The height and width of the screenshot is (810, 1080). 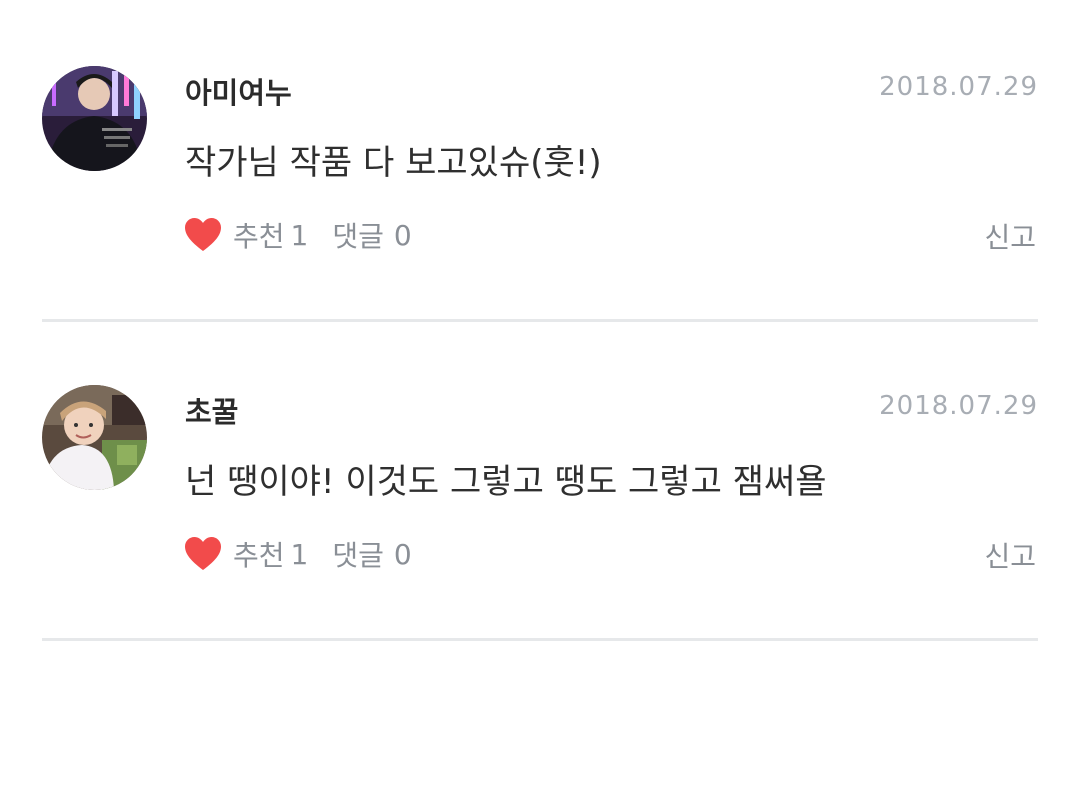 What do you see at coordinates (540, 639) in the screenshot?
I see `divider` at bounding box center [540, 639].